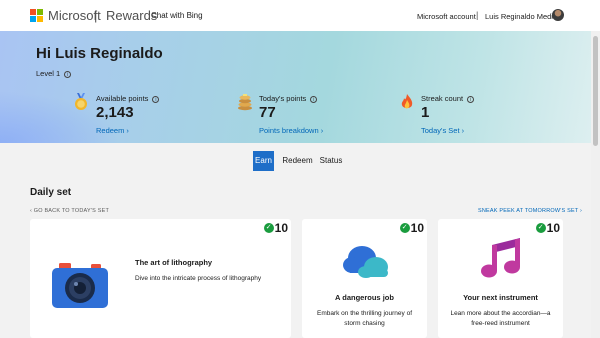  Describe the element at coordinates (36, 15) in the screenshot. I see `microsoft-logo-icon` at that location.